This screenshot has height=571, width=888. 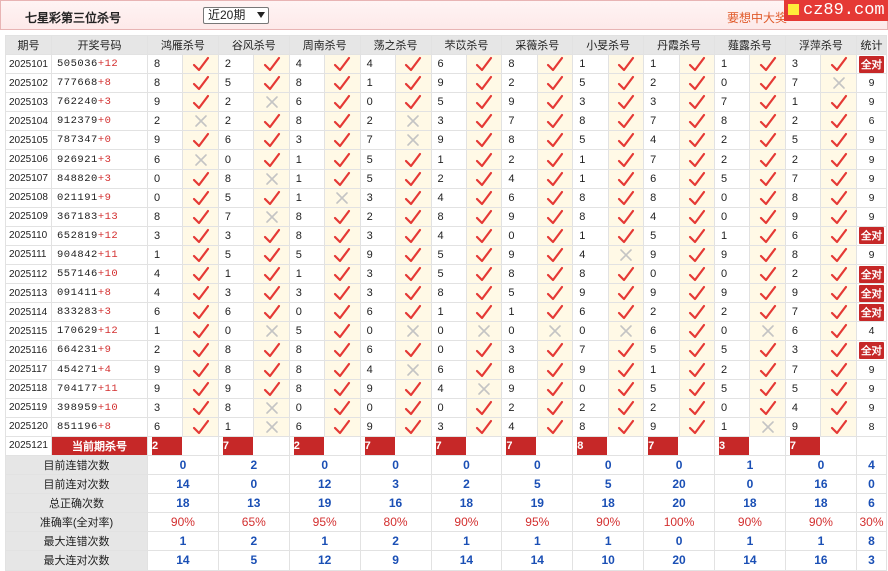 I want to click on period-cell: 2025104, so click(x=28, y=121).